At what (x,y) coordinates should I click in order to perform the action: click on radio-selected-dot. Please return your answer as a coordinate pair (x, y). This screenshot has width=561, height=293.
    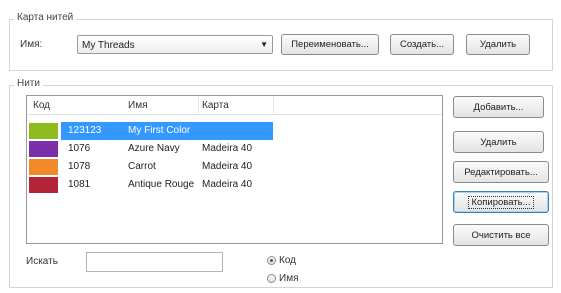
    Looking at the image, I should click on (271, 260).